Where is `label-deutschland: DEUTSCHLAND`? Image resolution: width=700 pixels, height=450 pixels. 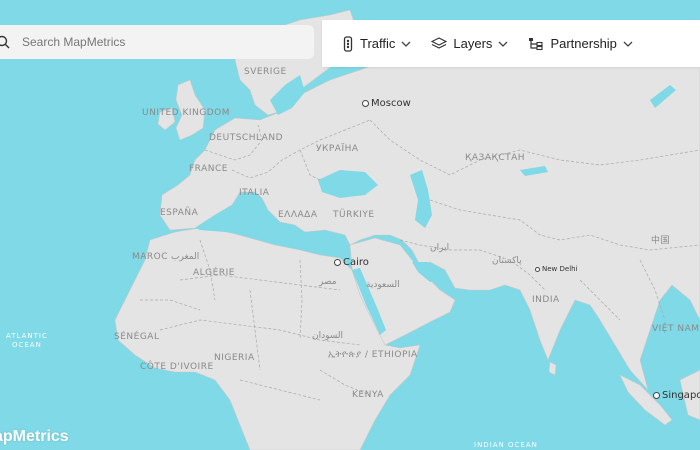
label-deutschland: DEUTSCHLAND is located at coordinates (246, 138).